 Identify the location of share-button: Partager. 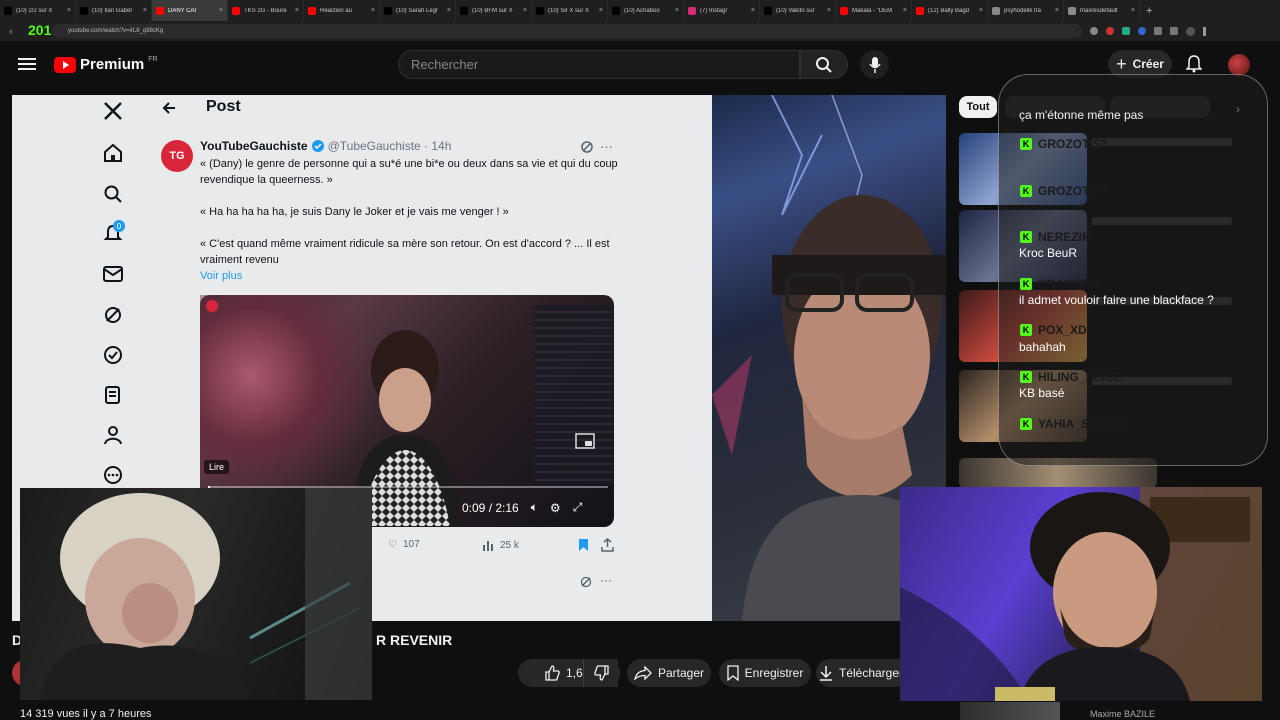
(669, 673).